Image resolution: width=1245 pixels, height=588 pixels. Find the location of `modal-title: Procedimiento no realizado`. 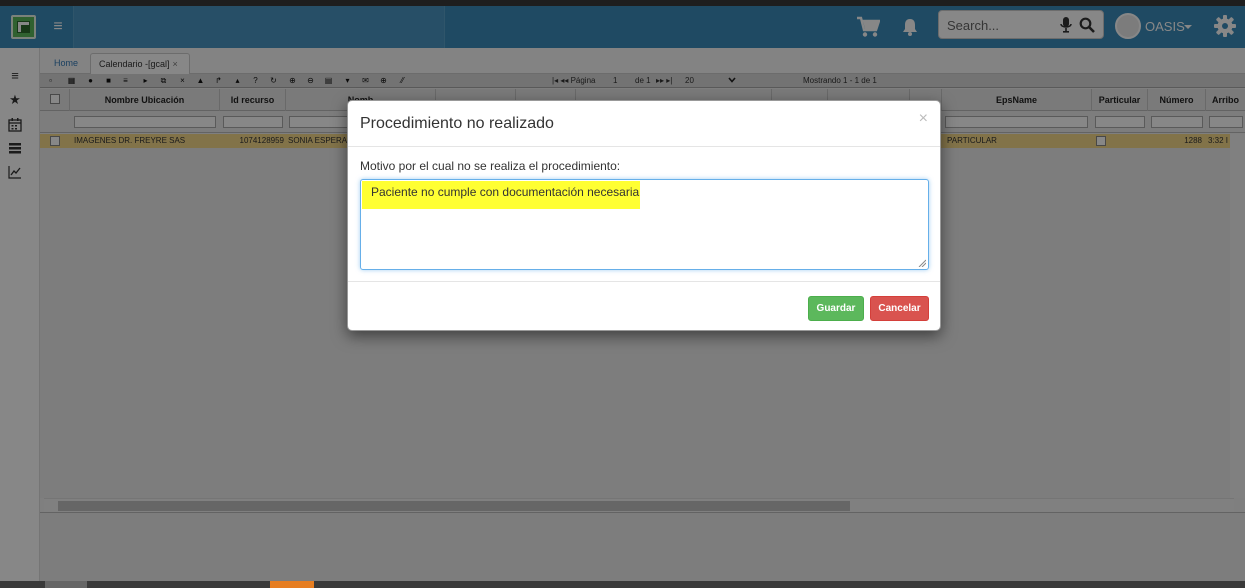

modal-title: Procedimiento no realizado is located at coordinates (457, 123).